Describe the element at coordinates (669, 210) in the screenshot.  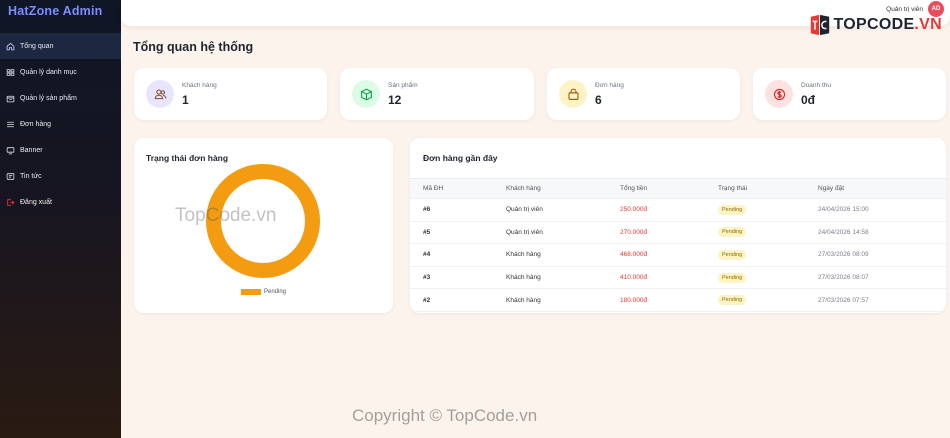
I see `order-total: 250.000đ` at that location.